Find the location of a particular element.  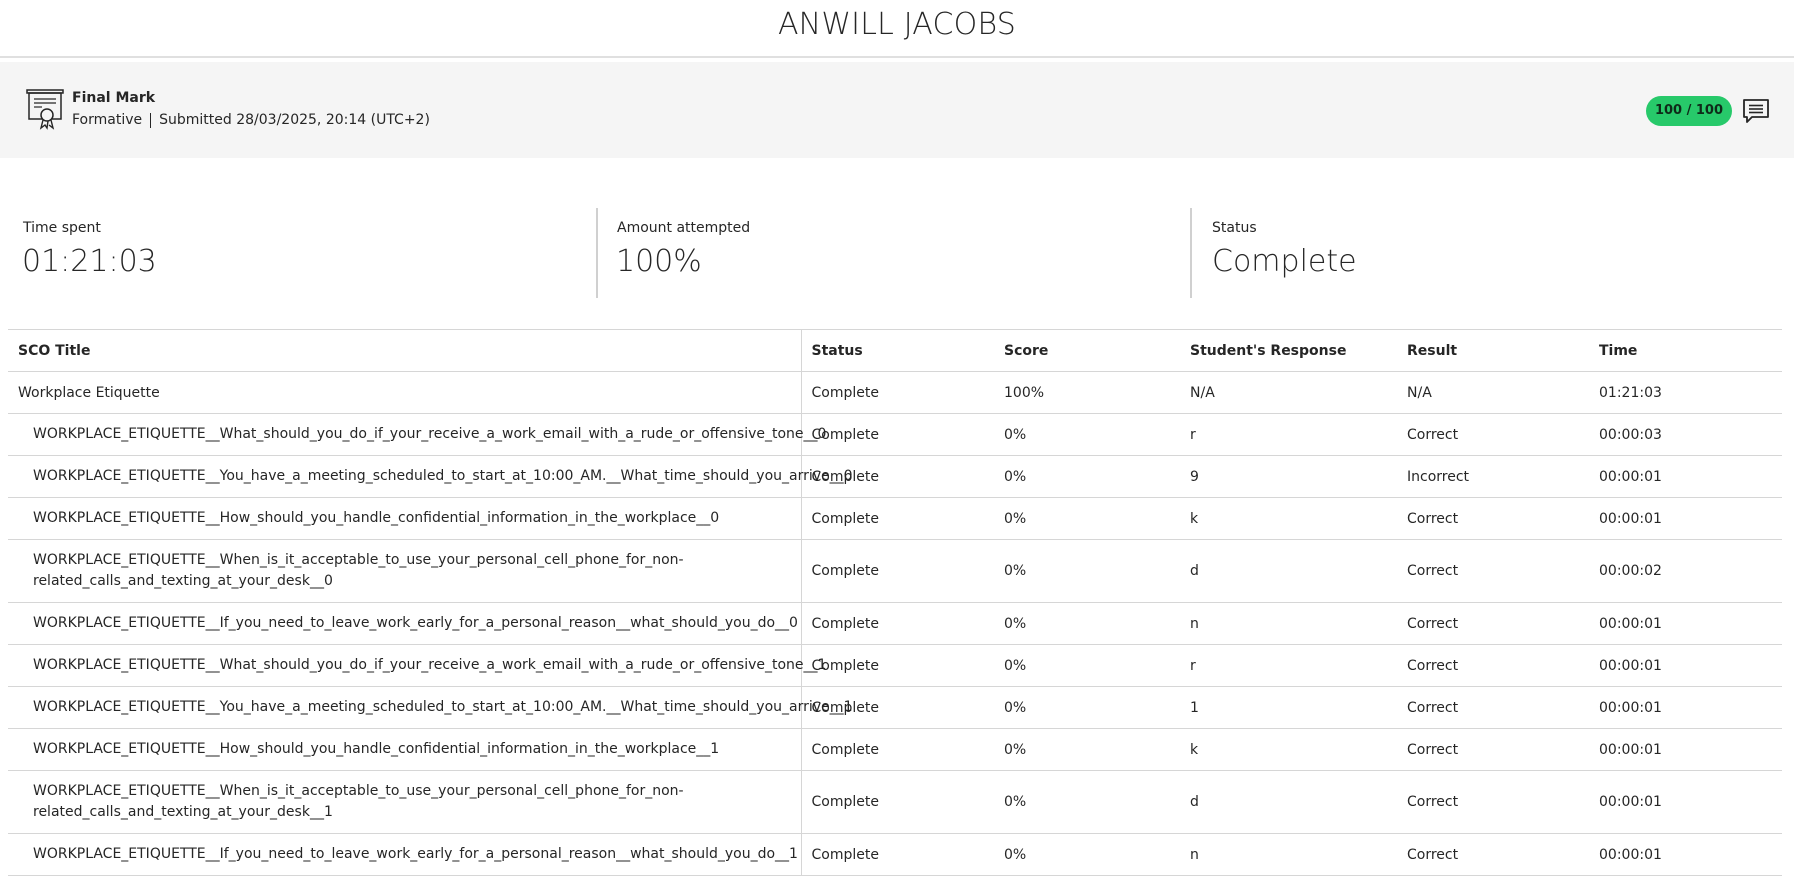

result-cell: Incorrect is located at coordinates (1493, 476).